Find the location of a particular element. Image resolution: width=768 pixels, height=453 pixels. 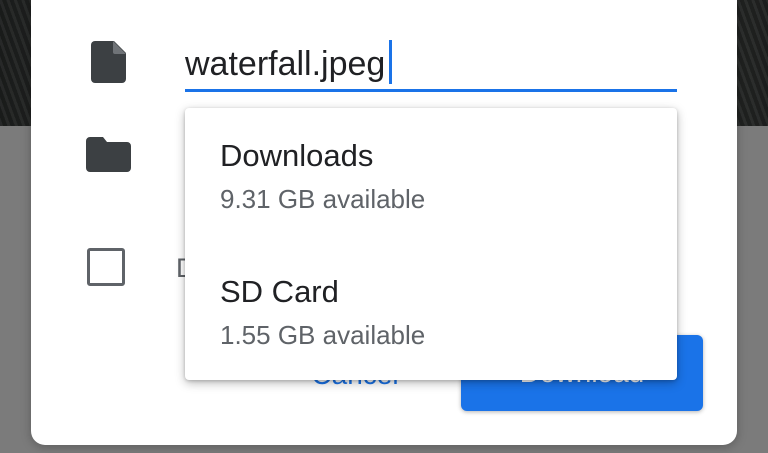

dont-show-again-checkbox is located at coordinates (106, 267).